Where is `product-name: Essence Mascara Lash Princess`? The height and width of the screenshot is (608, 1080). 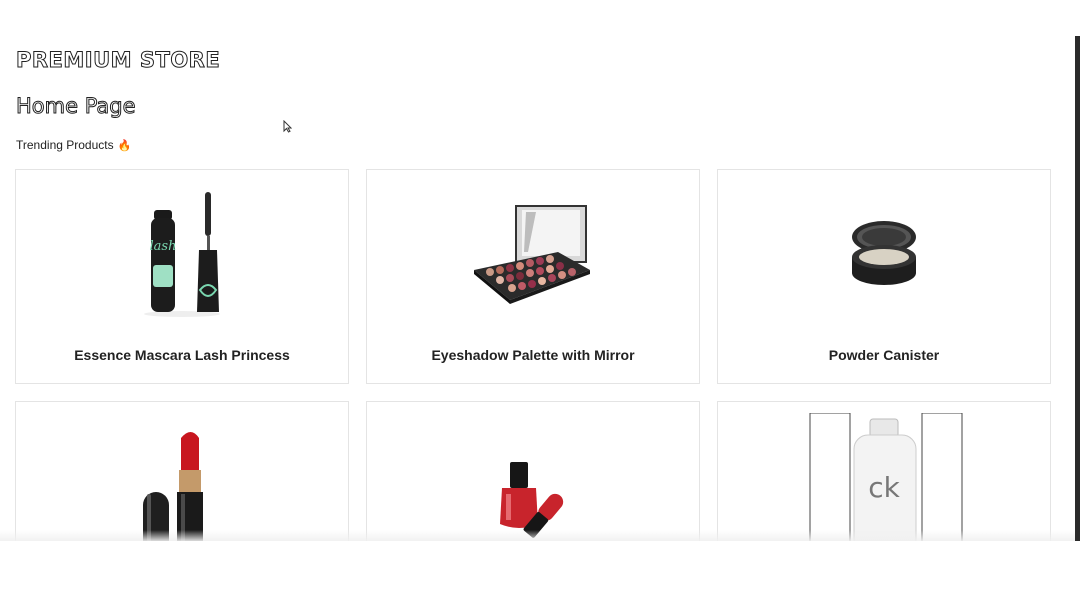
product-name: Essence Mascara Lash Princess is located at coordinates (182, 355).